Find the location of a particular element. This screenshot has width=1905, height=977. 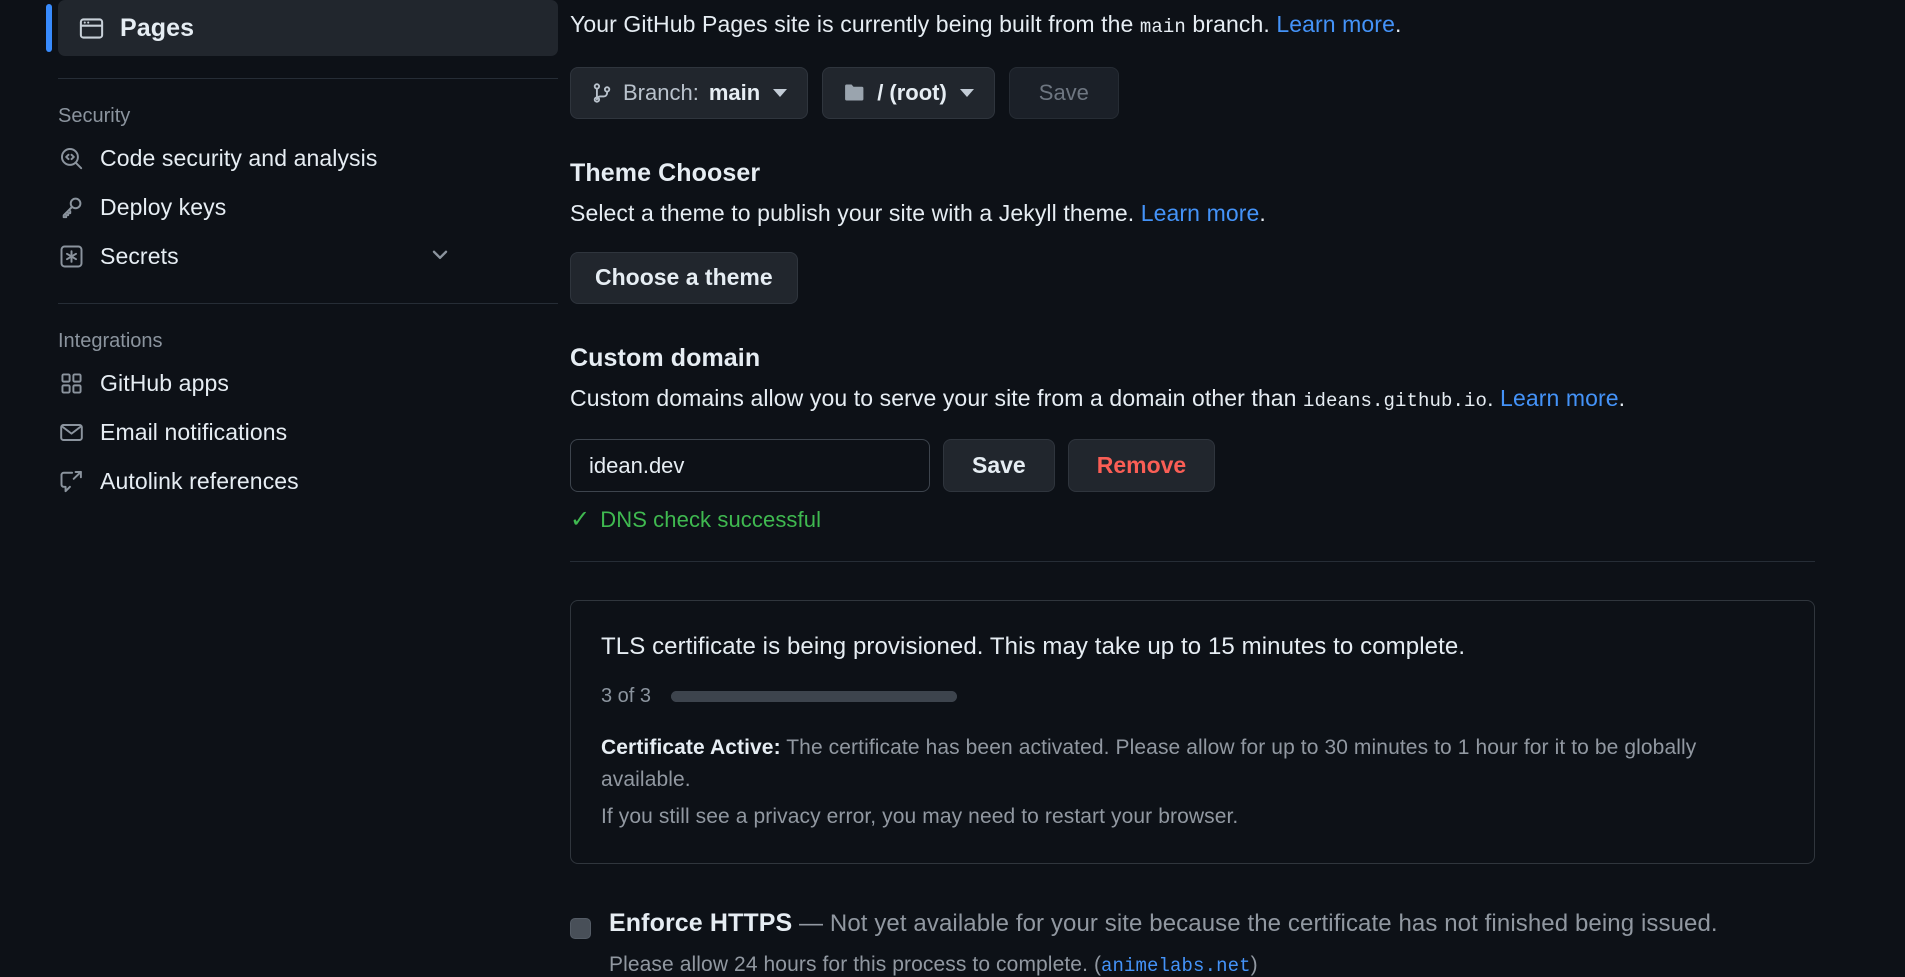

build-status-learn-more-link: Learn more is located at coordinates (1335, 24).